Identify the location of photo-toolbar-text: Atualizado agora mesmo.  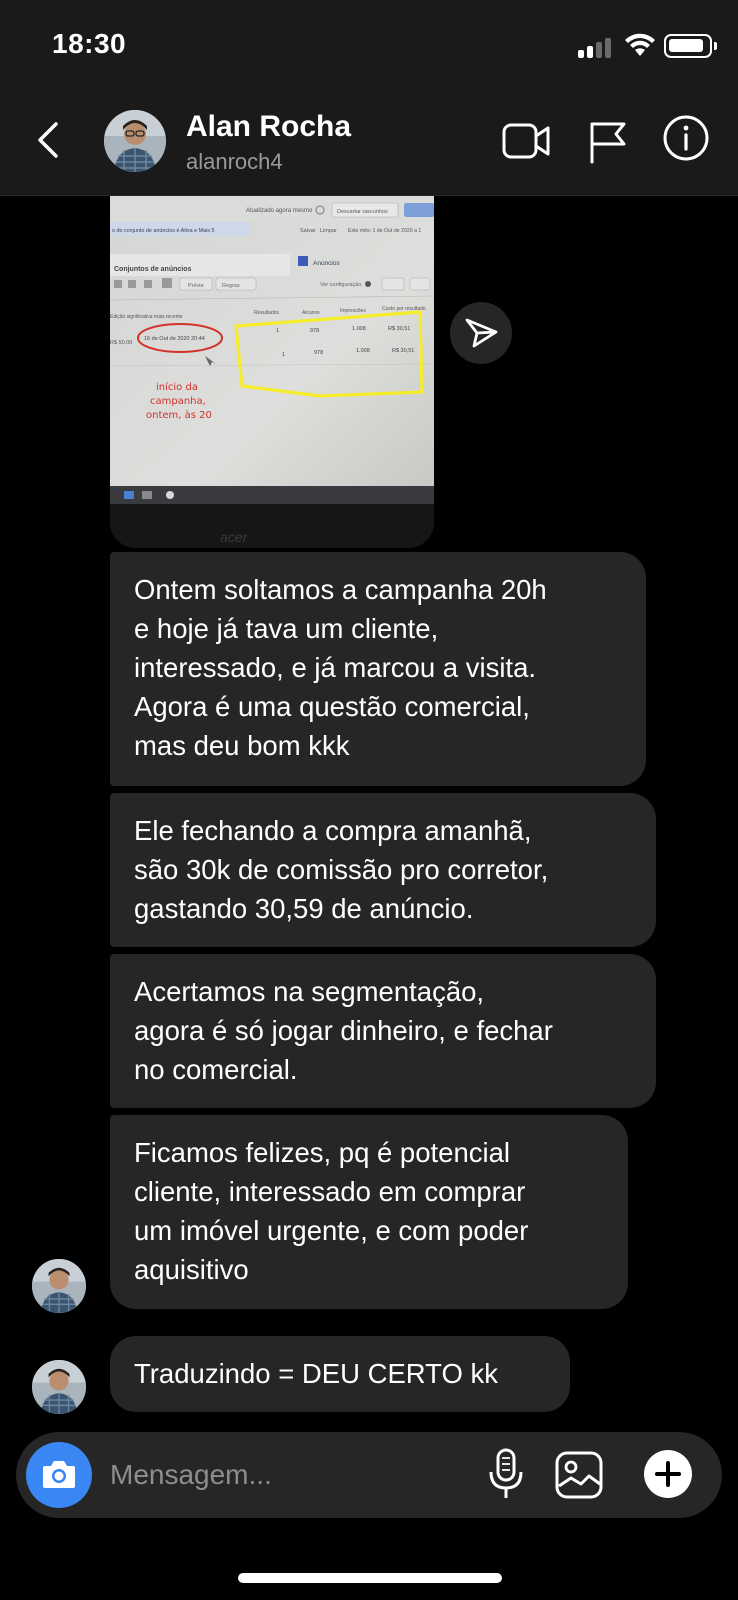
(279, 211).